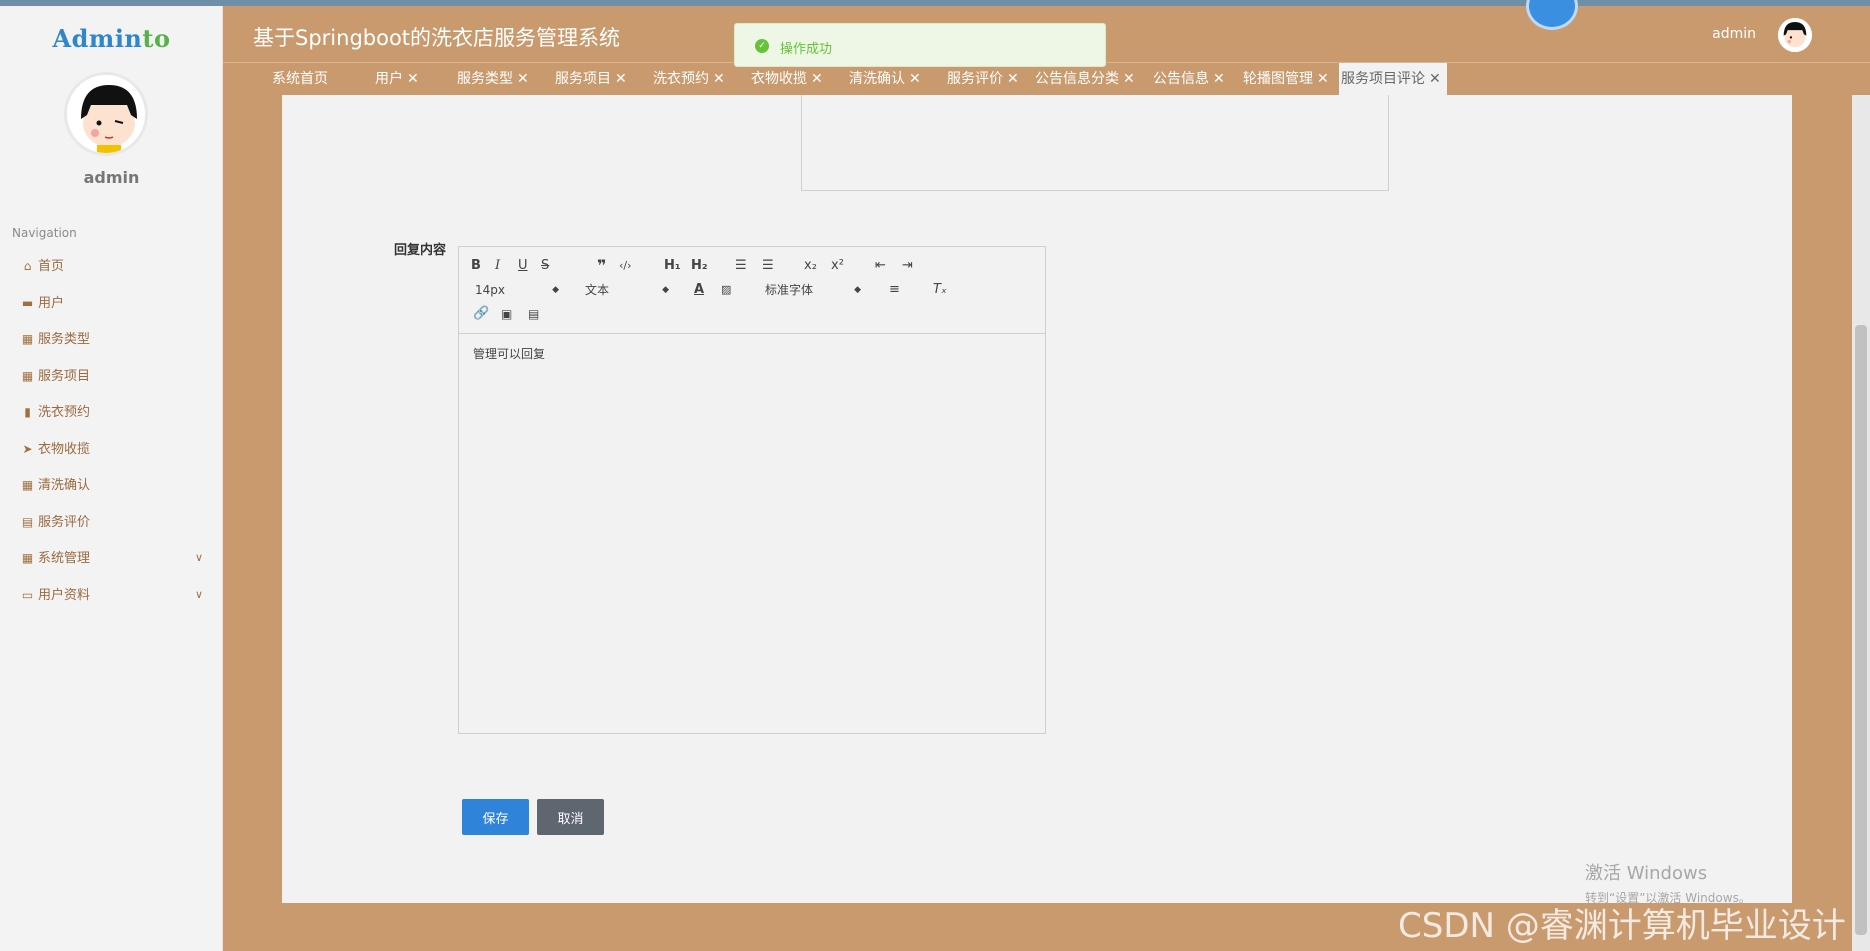 The height and width of the screenshot is (951, 1870). I want to click on sidebar-item-cleaning-confirm: ▦ 清洗确认, so click(111, 485).